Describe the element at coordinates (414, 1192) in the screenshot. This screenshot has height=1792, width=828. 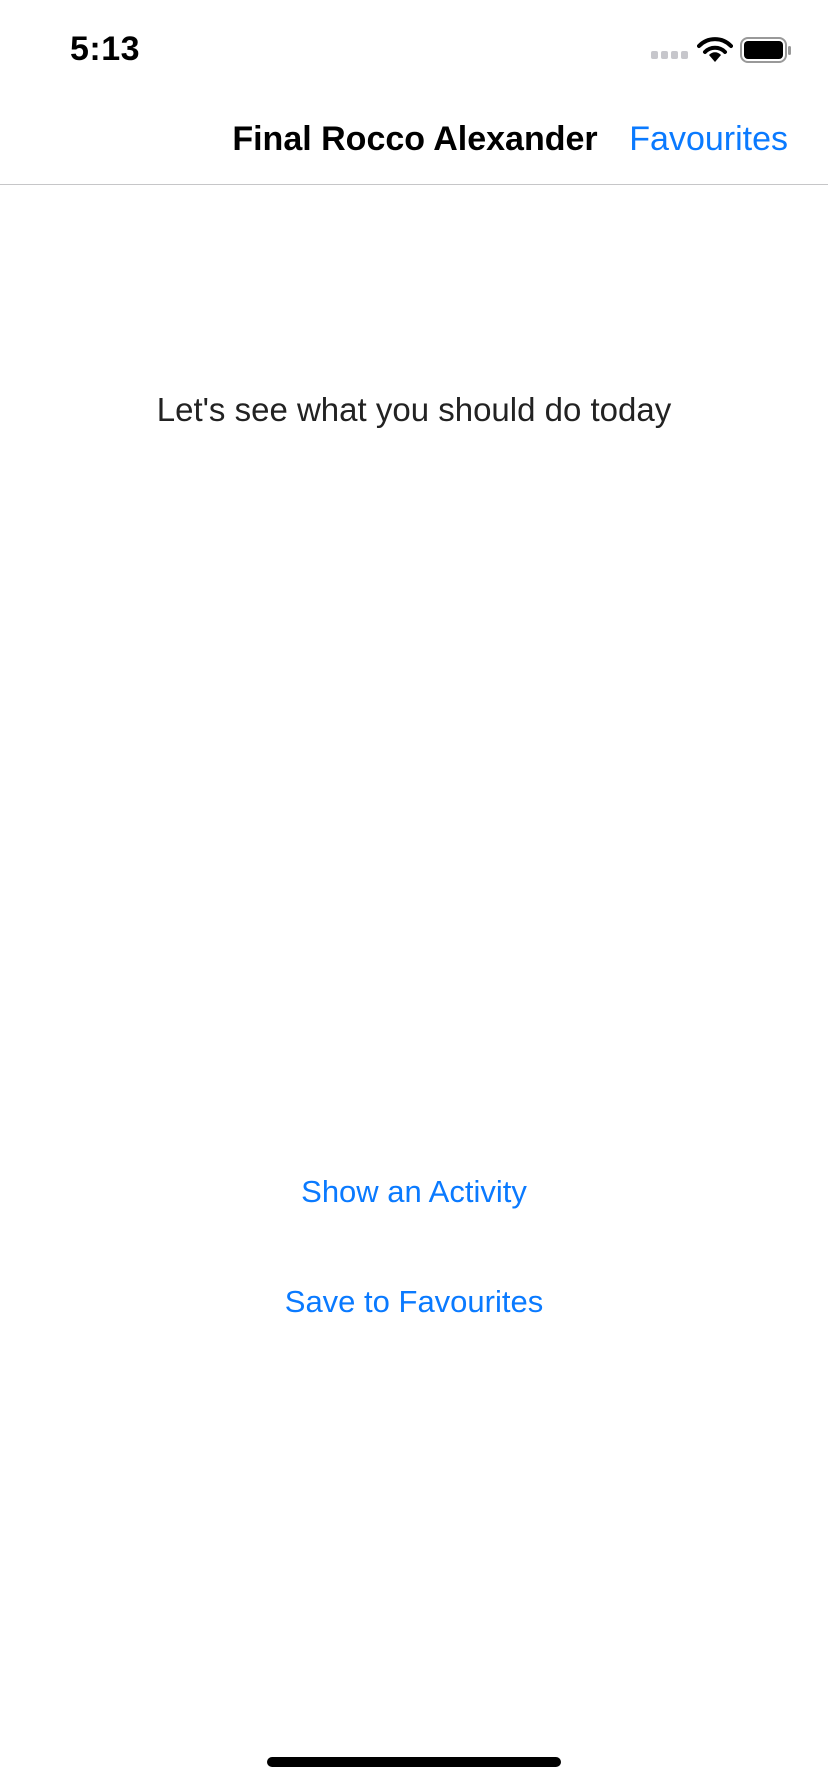
I see `show-activity-button: Show an Activity` at that location.